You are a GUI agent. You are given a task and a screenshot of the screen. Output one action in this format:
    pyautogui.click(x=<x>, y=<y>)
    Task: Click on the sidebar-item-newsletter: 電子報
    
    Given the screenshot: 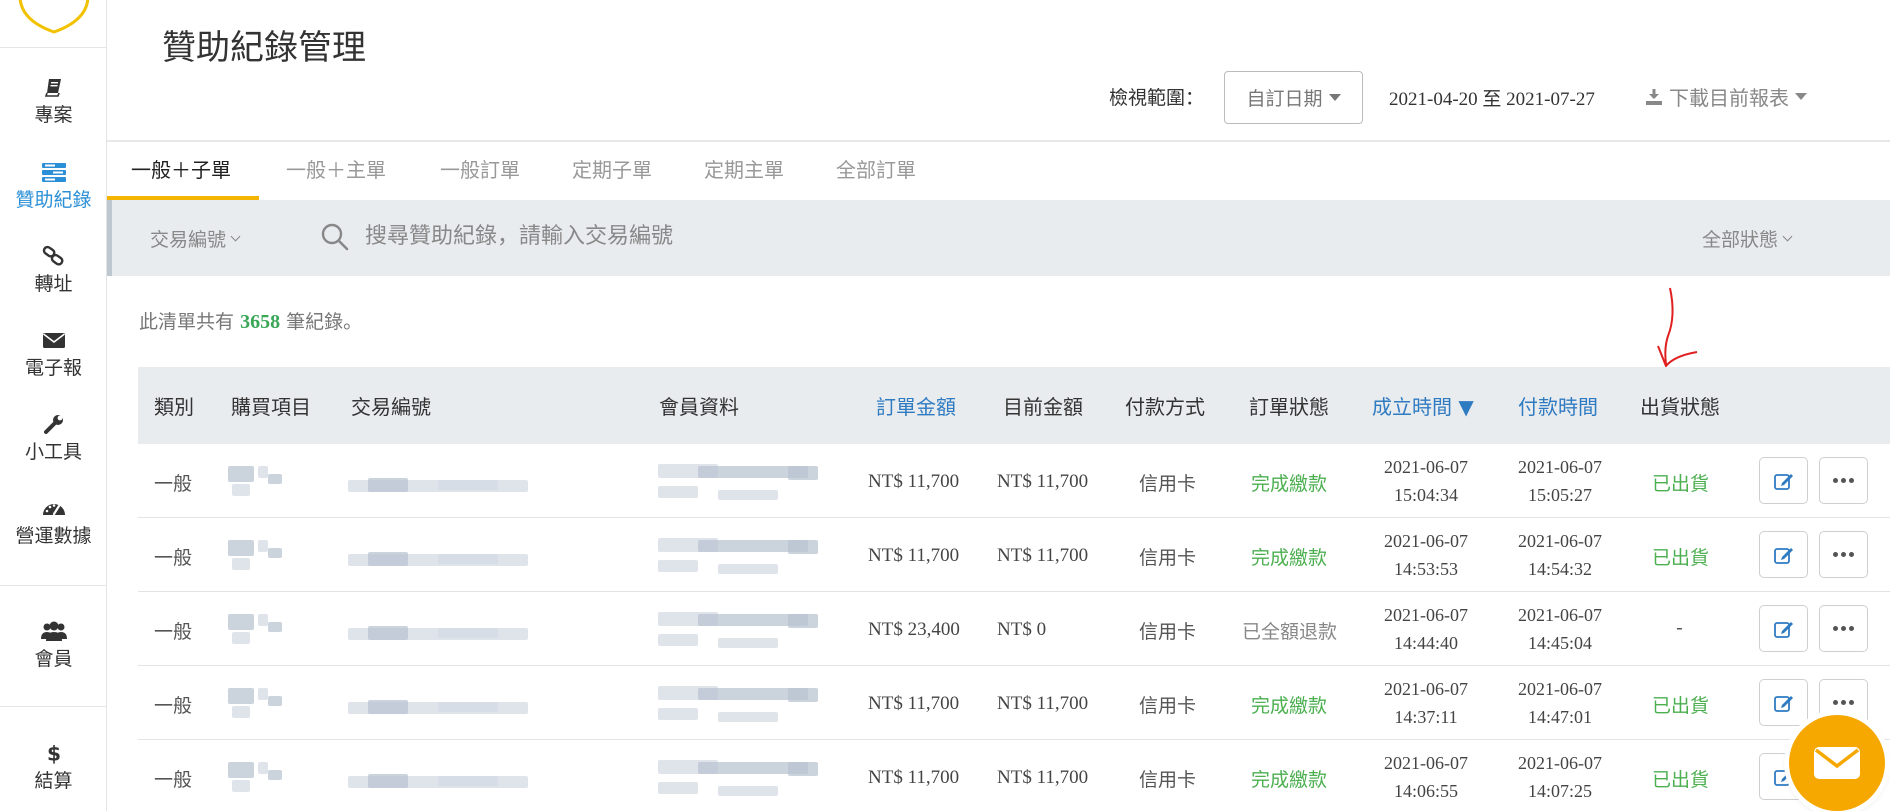 What is the action you would take?
    pyautogui.click(x=53, y=354)
    